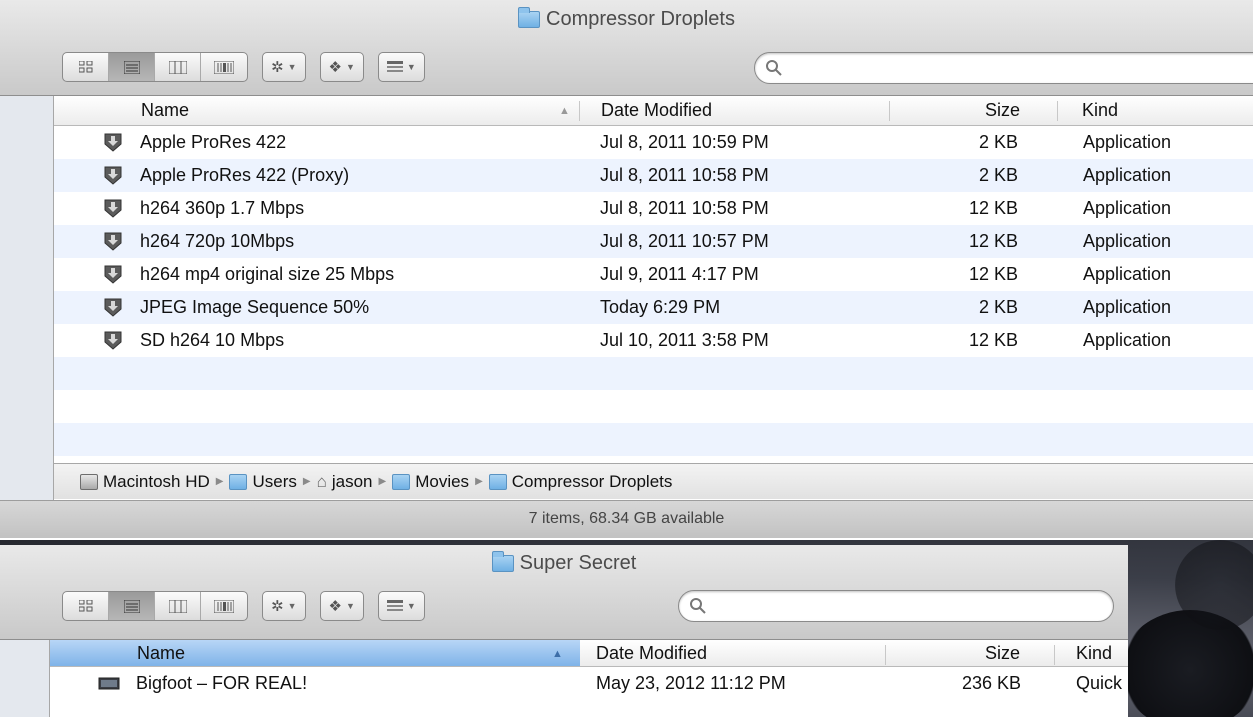 This screenshot has height=717, width=1253. Describe the element at coordinates (580, 482) in the screenshot. I see `path-item-compressor-droplets: Compressor Droplets` at that location.